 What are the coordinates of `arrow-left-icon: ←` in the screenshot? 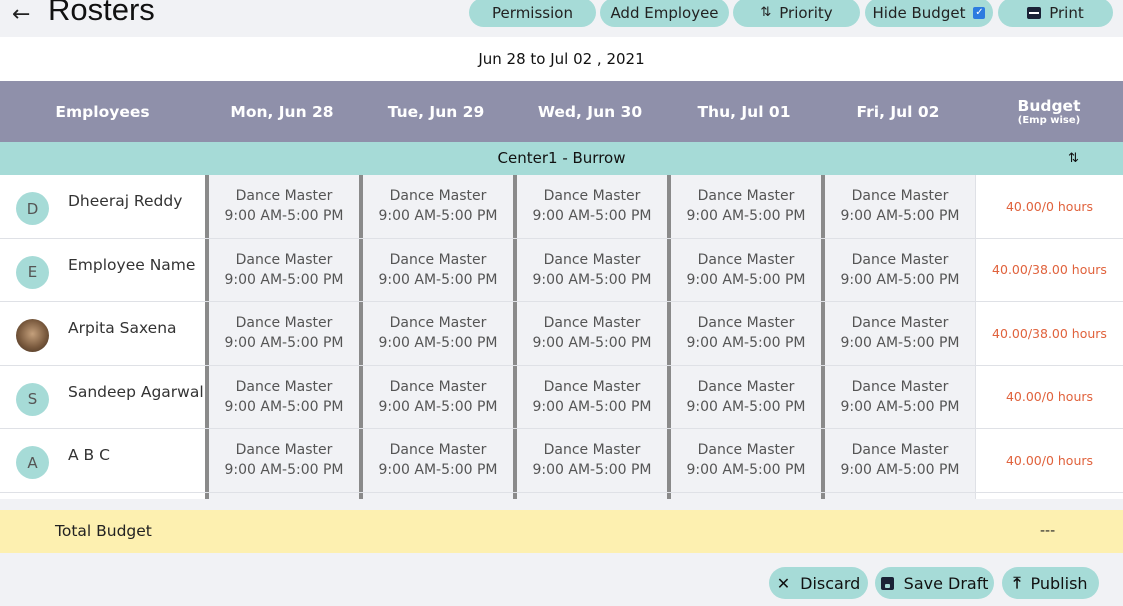 It's located at (21, 14).